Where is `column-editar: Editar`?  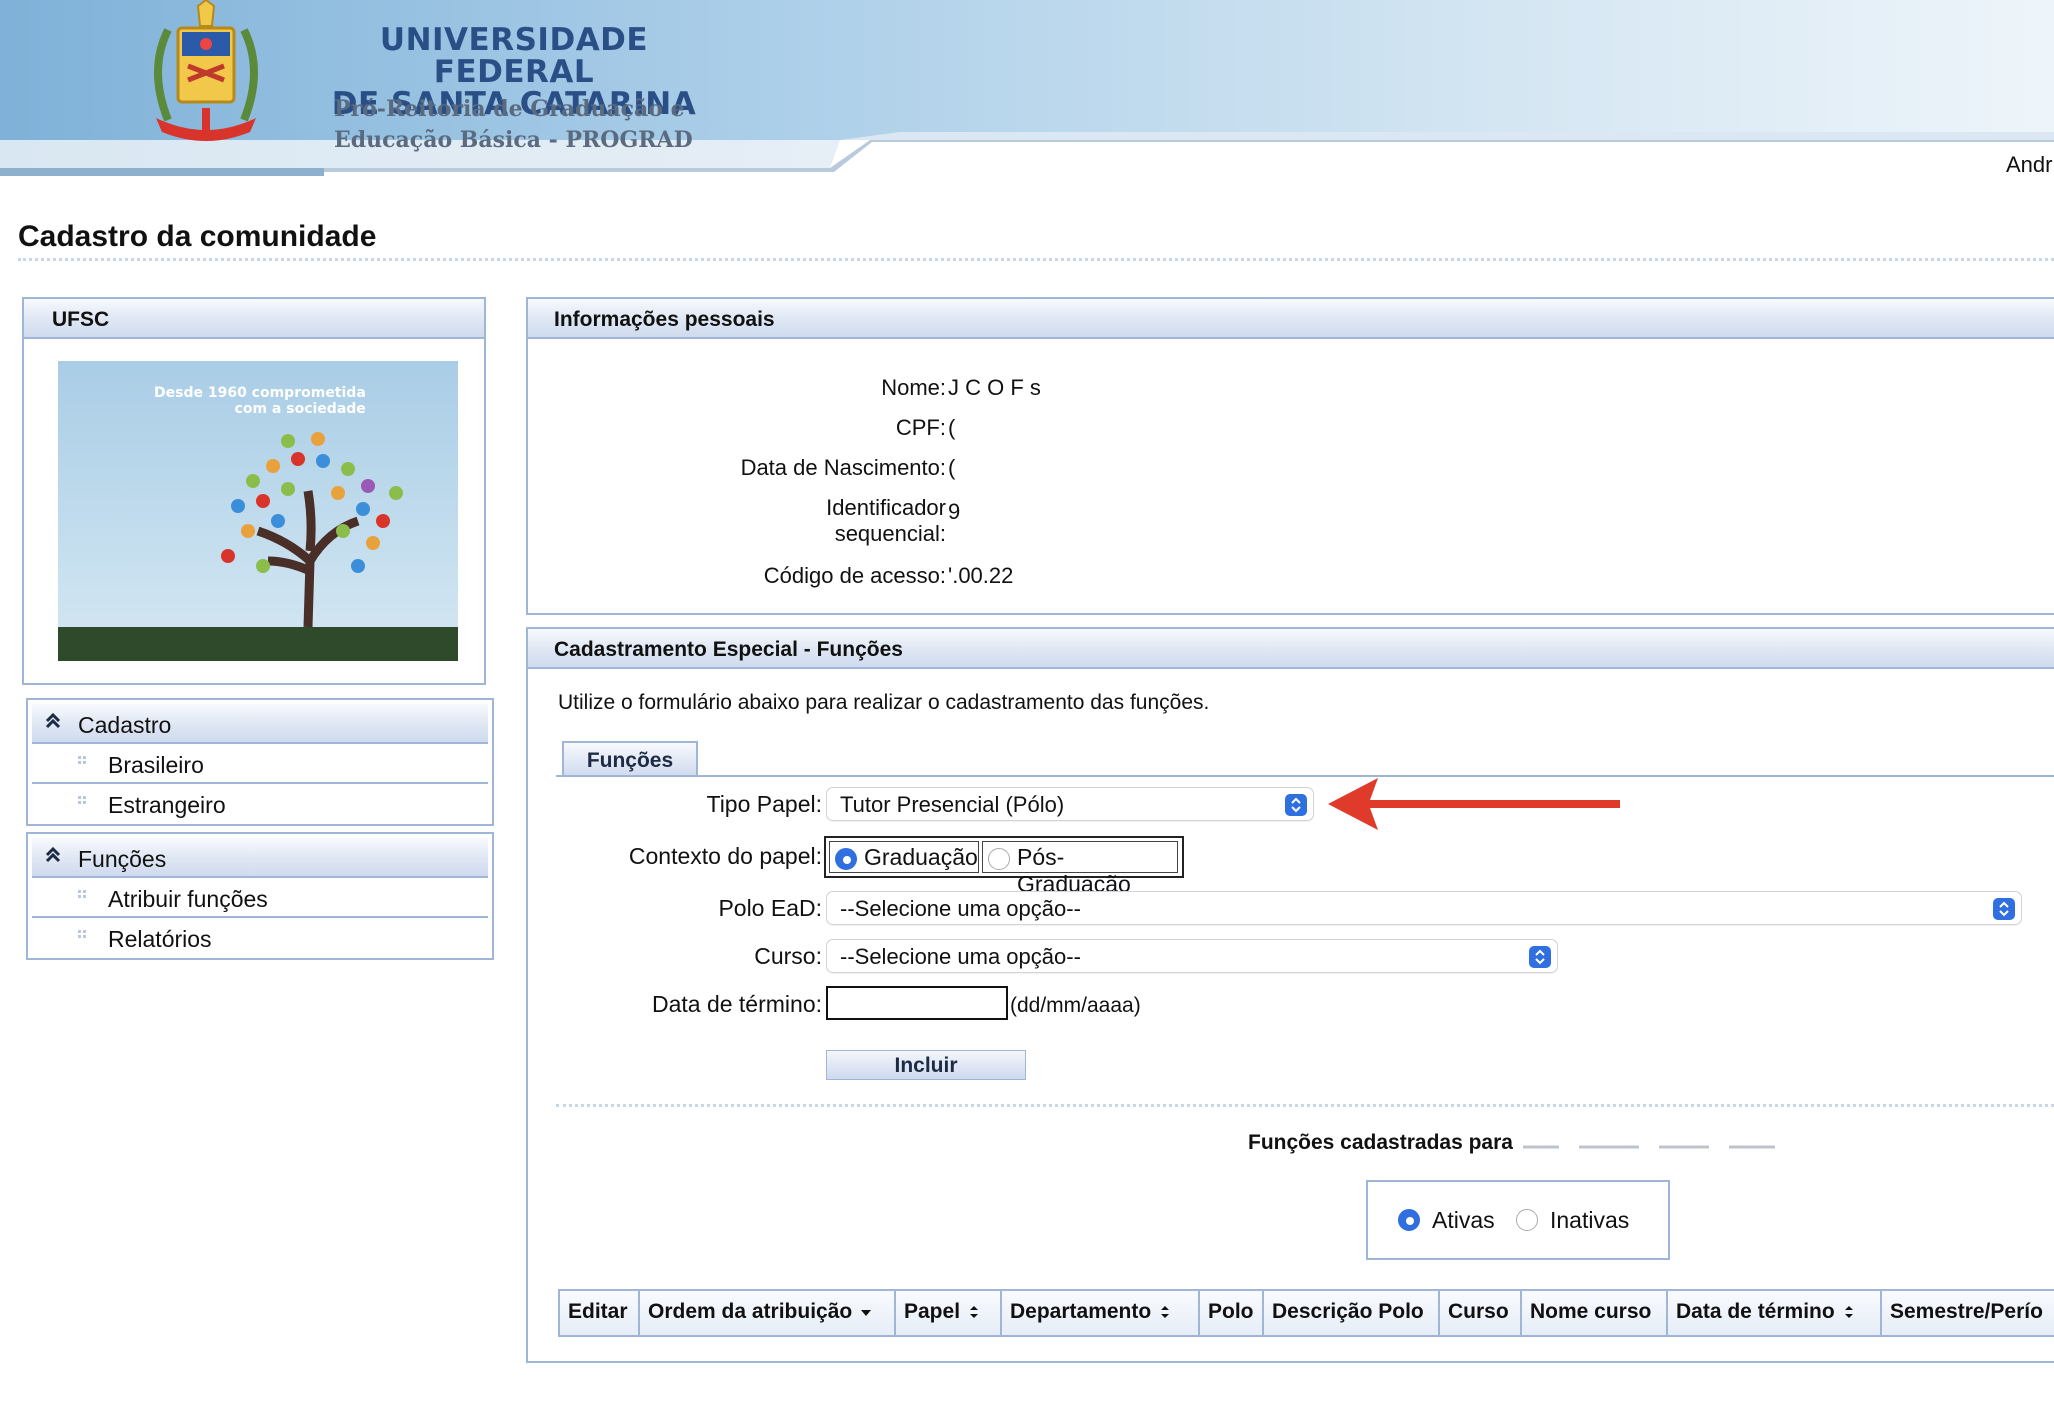
column-editar: Editar is located at coordinates (600, 1313).